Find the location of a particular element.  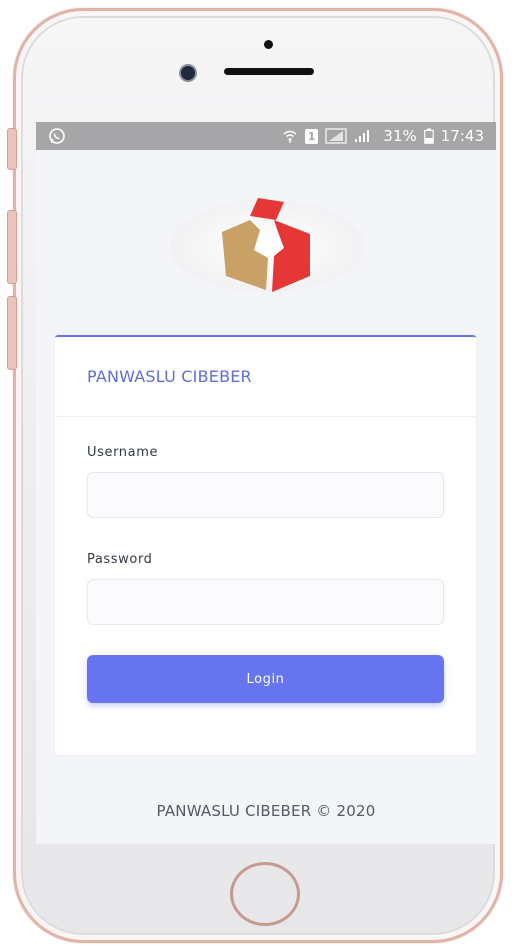

status-bar: 1 31% 17:43 is located at coordinates (266, 136).